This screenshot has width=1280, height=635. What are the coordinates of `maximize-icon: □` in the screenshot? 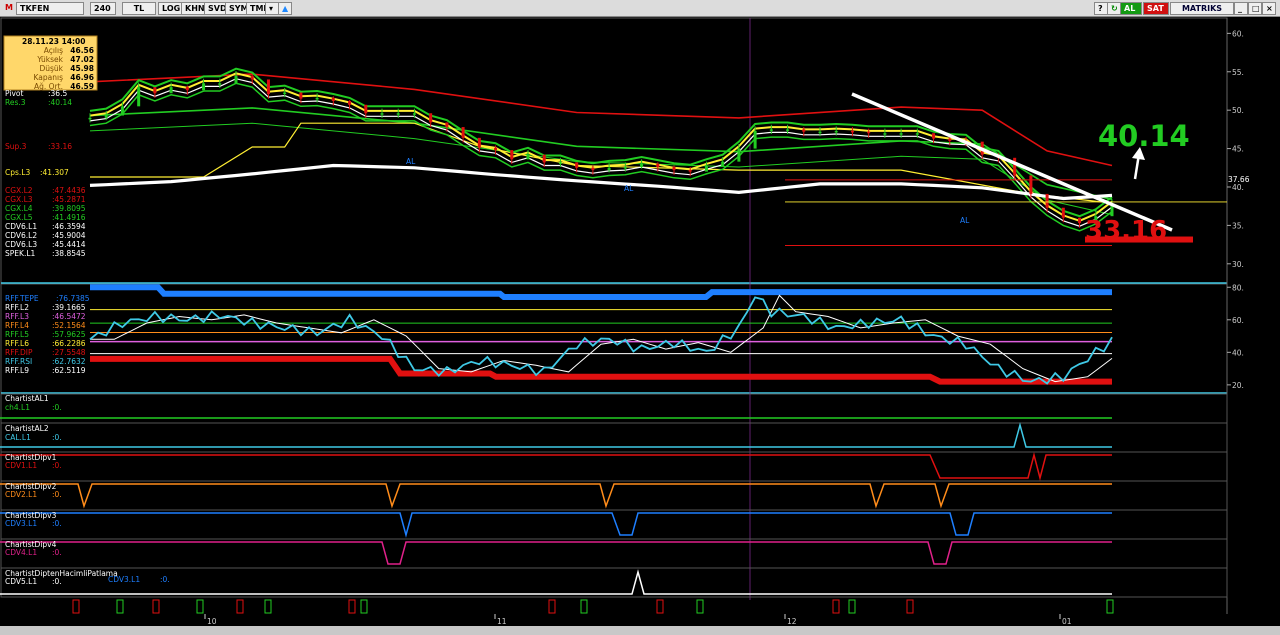 It's located at (1255, 8).